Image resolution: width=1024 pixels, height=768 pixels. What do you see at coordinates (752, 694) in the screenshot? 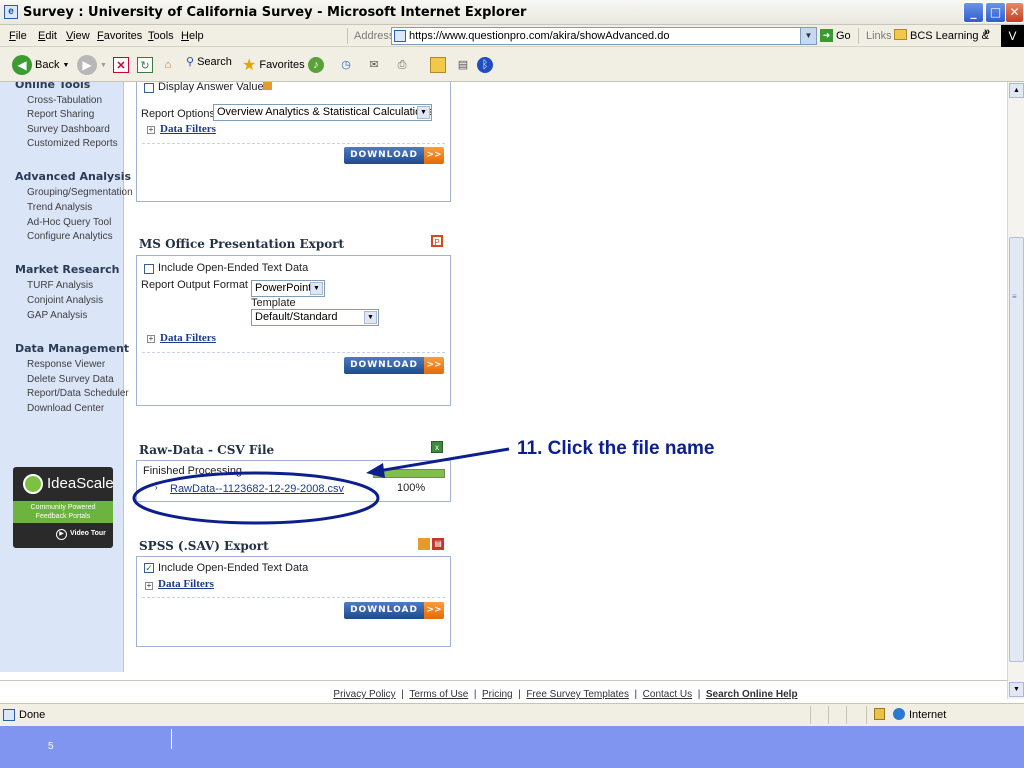
I see `footer-search-help-link: Search Online Help` at bounding box center [752, 694].